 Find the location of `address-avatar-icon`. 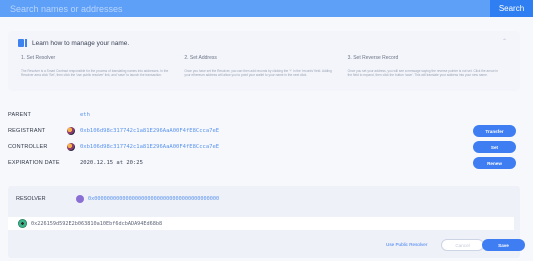

address-avatar-icon is located at coordinates (22, 223).